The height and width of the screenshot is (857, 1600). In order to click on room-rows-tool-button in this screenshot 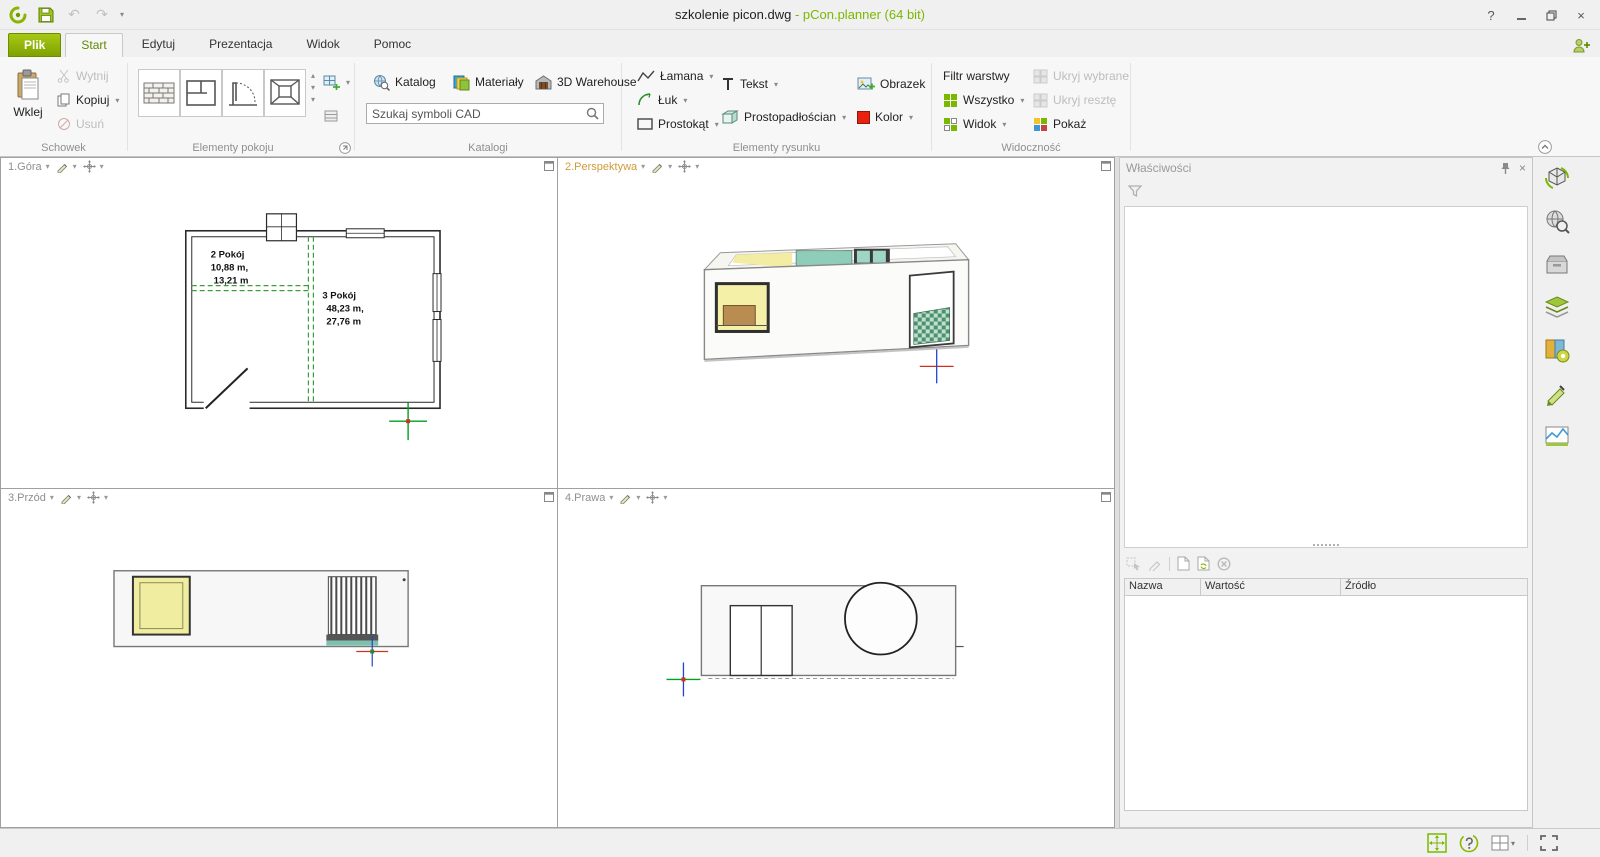, I will do `click(331, 116)`.